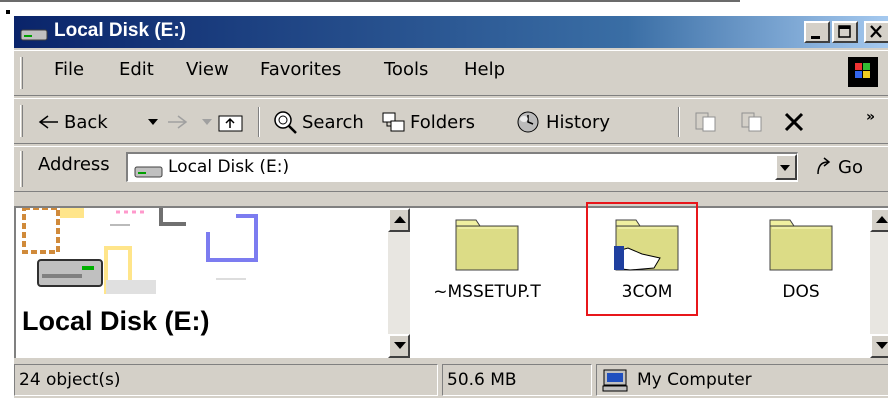 The width and height of the screenshot is (888, 398). What do you see at coordinates (21, 121) in the screenshot?
I see `toolbar-grip` at bounding box center [21, 121].